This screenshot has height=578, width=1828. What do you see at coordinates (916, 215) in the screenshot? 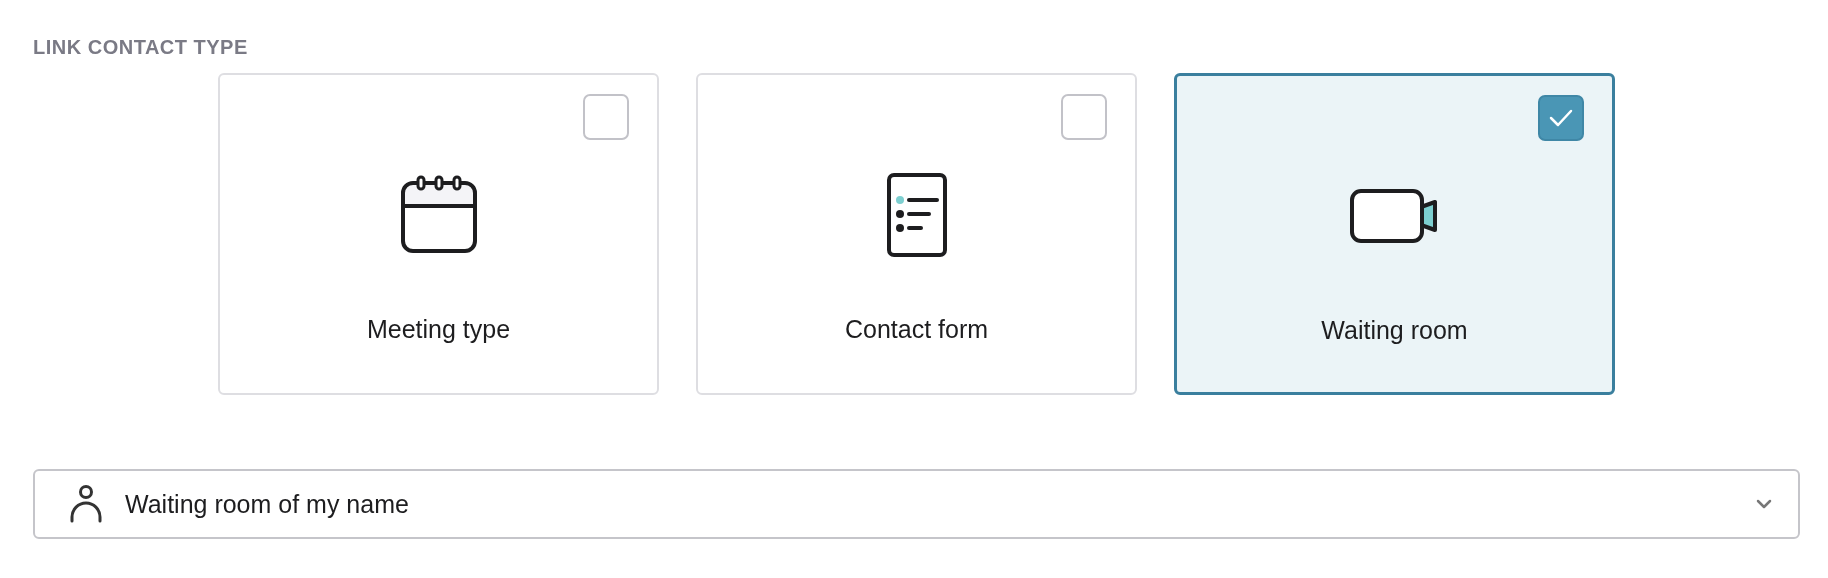
I see `document-list-icon` at bounding box center [916, 215].